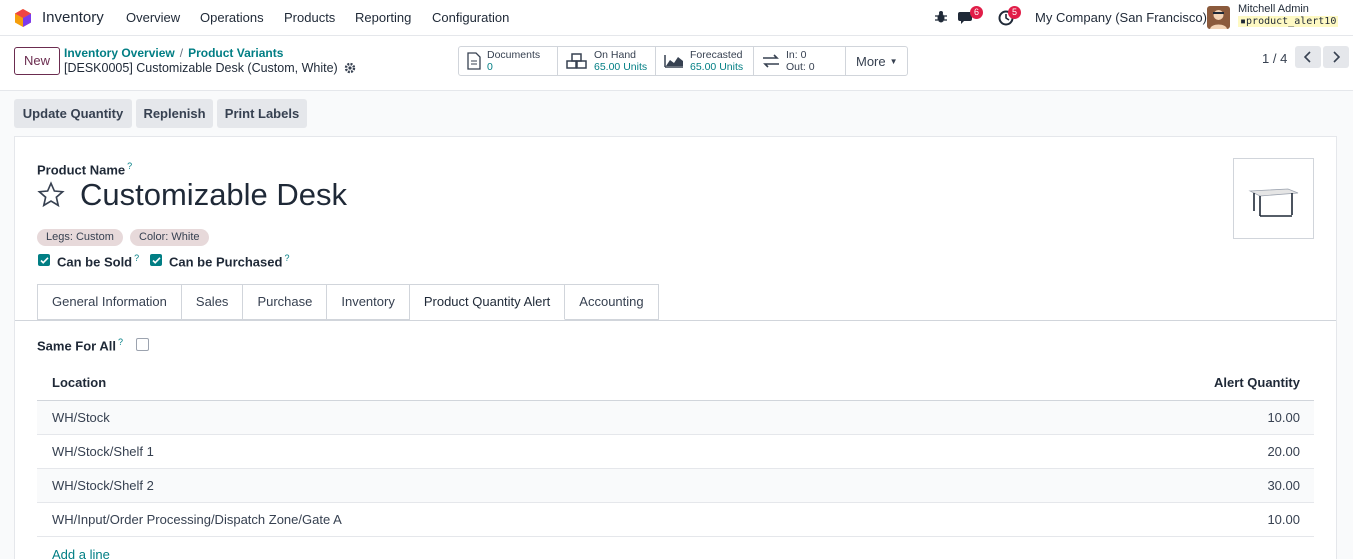 The width and height of the screenshot is (1353, 559). What do you see at coordinates (675, 320) in the screenshot?
I see `tab-divider` at bounding box center [675, 320].